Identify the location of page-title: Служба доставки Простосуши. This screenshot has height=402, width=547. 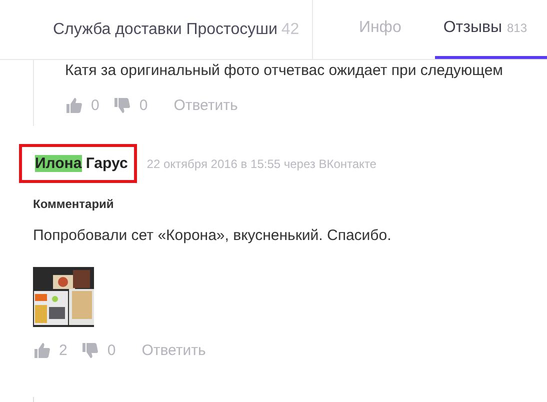
(165, 29).